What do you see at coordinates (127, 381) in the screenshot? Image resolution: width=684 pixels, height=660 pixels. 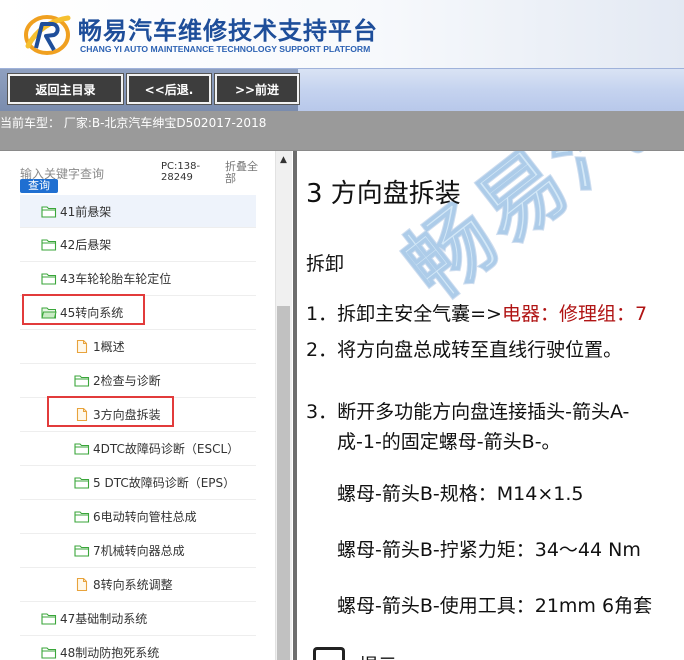 I see `tree-item-label: 2检查与诊断` at bounding box center [127, 381].